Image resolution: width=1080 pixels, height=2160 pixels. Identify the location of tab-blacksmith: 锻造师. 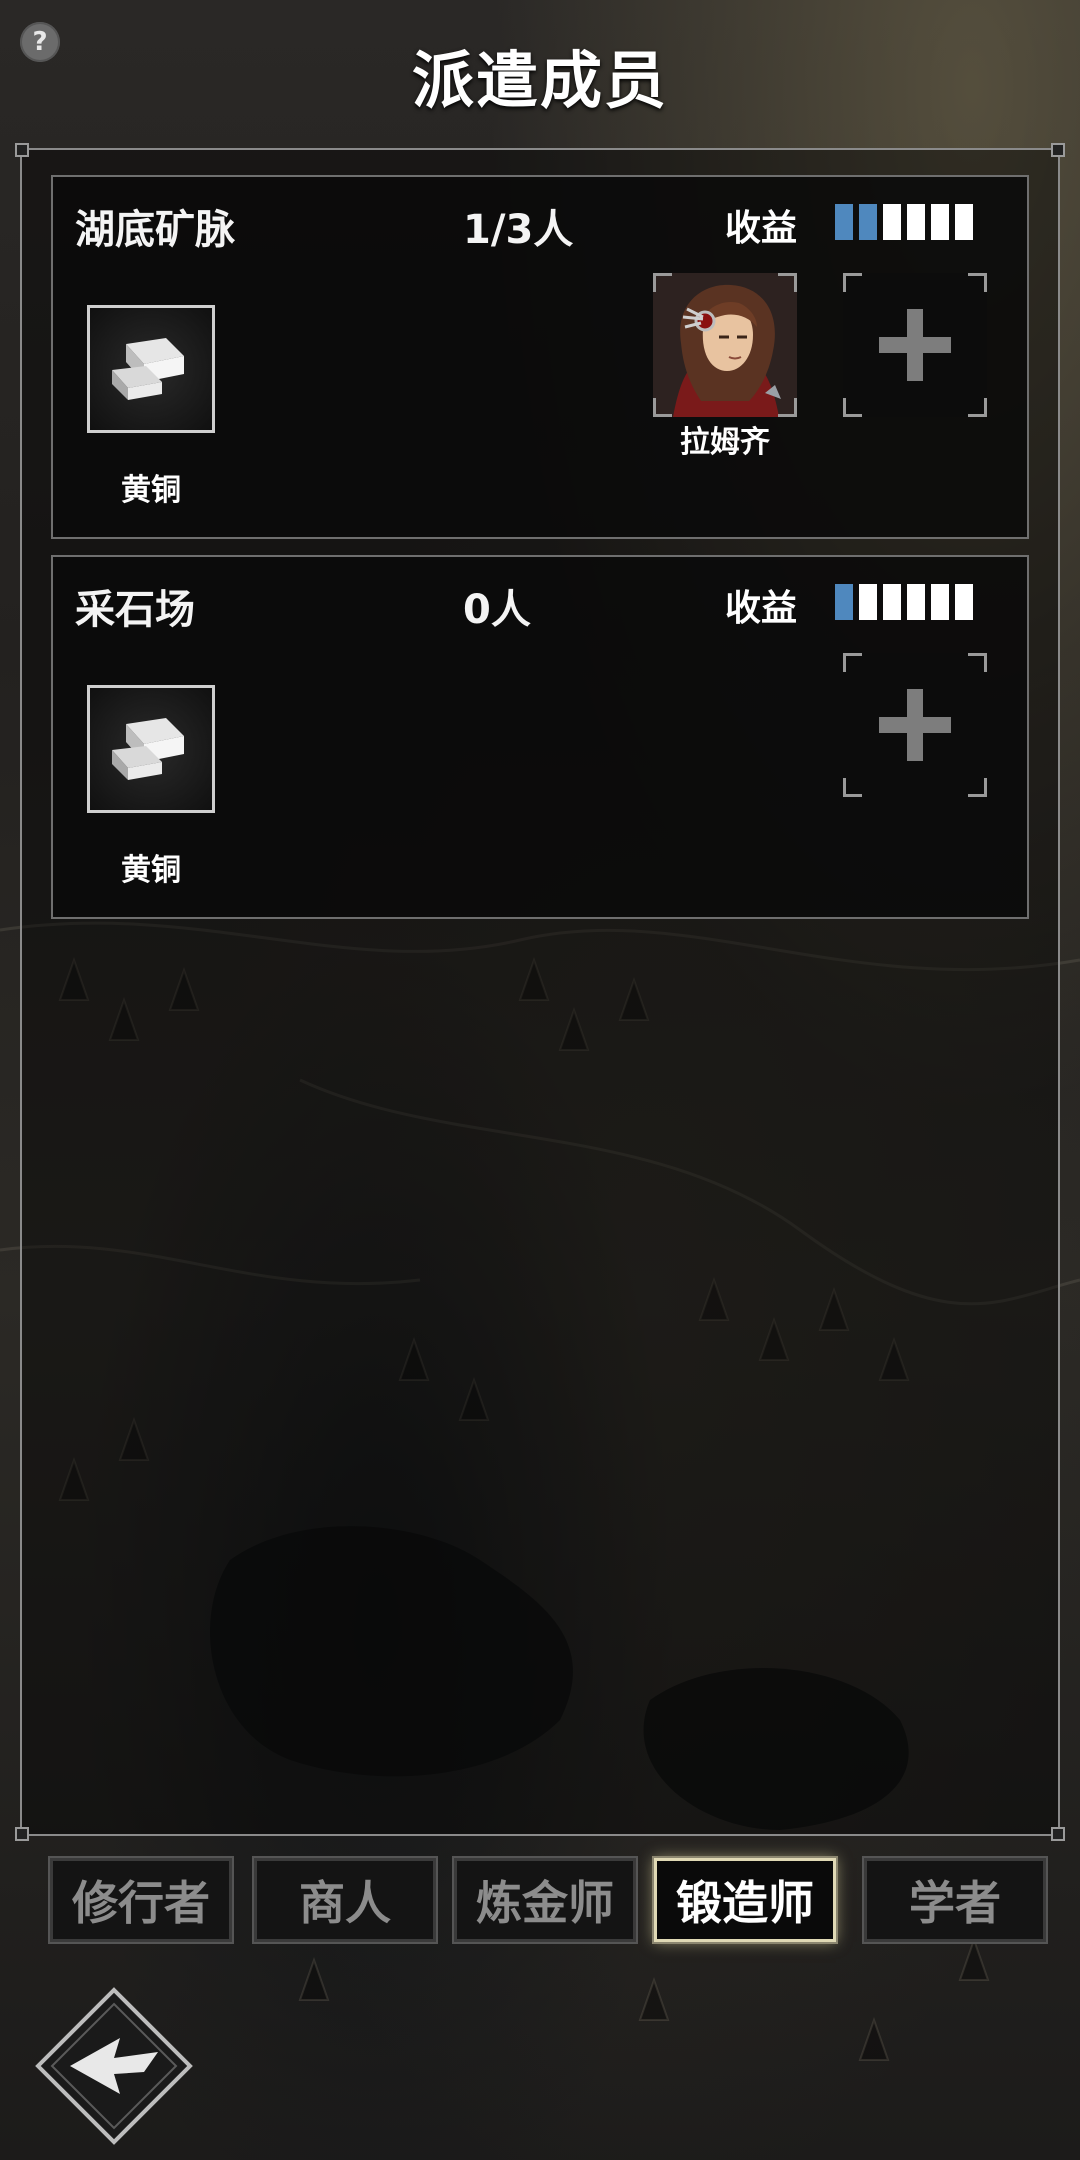
(745, 1900).